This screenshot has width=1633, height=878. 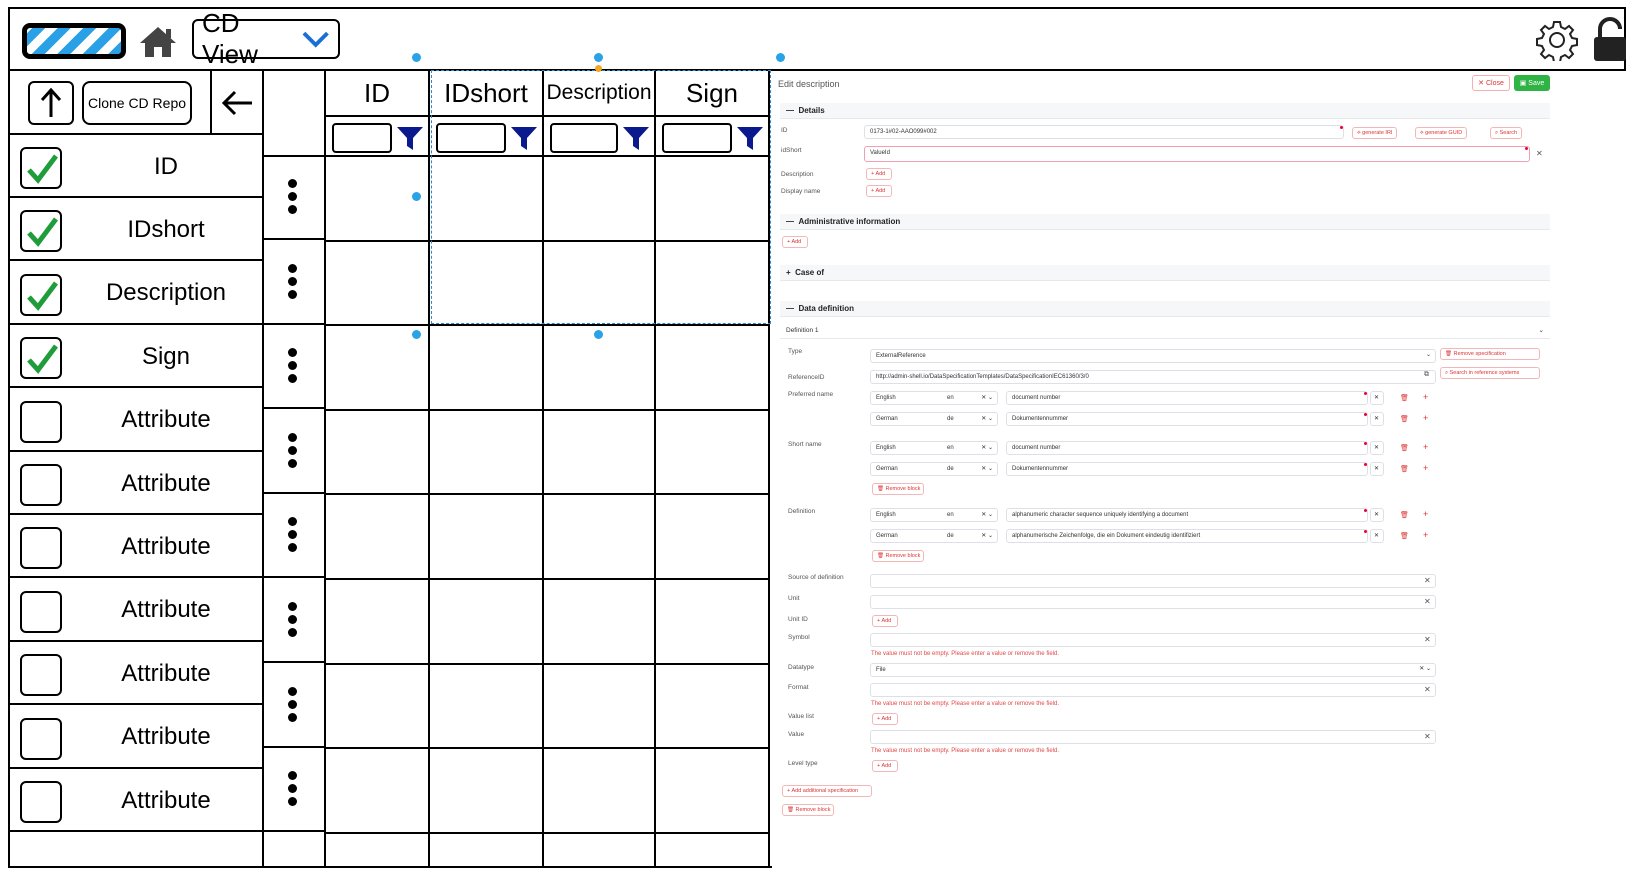 I want to click on preferred-name-input: document number, so click(x=1187, y=398).